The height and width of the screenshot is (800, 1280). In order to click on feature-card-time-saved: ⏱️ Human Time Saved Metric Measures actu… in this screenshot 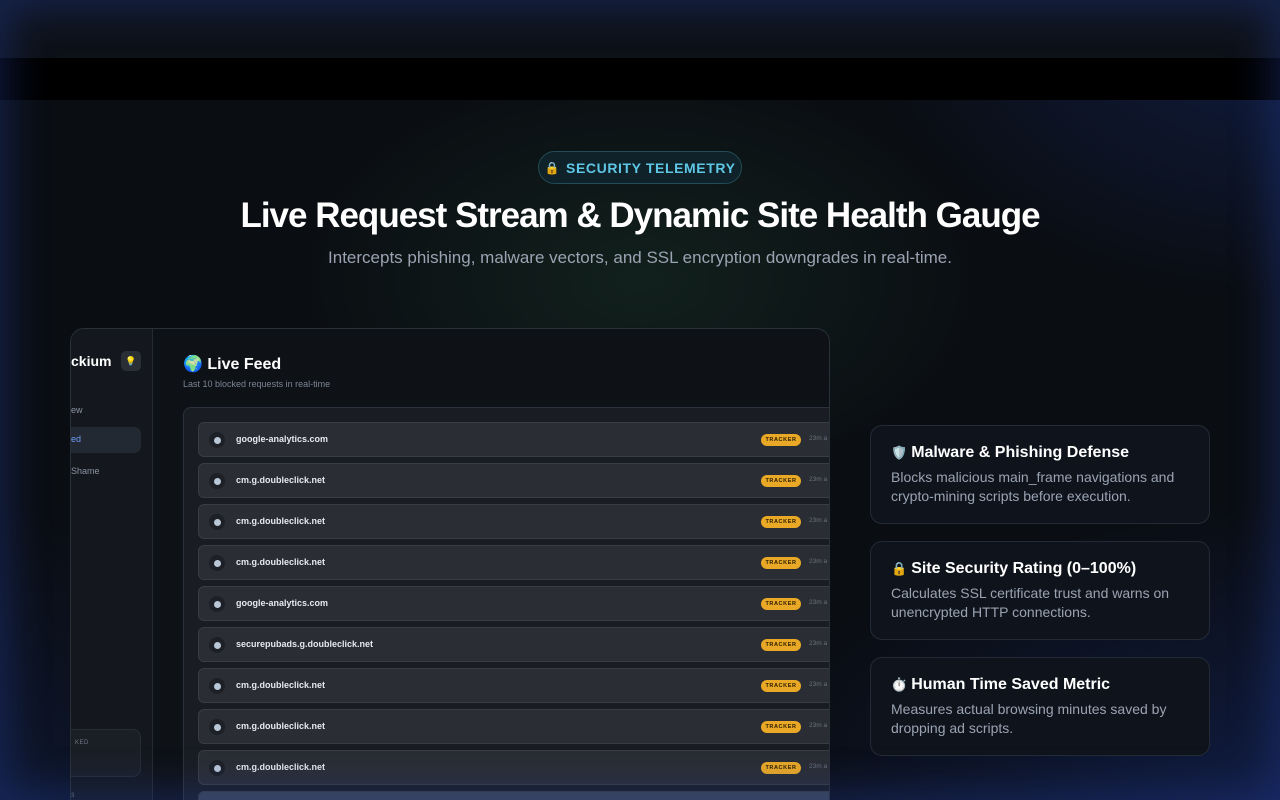, I will do `click(1040, 706)`.